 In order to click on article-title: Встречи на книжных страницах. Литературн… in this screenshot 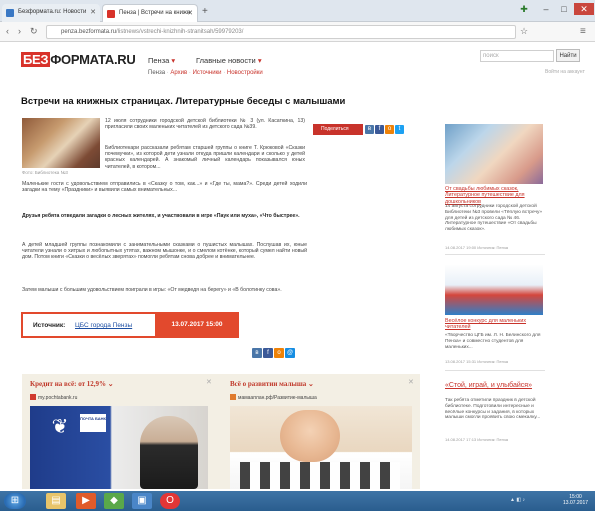, I will do `click(183, 101)`.